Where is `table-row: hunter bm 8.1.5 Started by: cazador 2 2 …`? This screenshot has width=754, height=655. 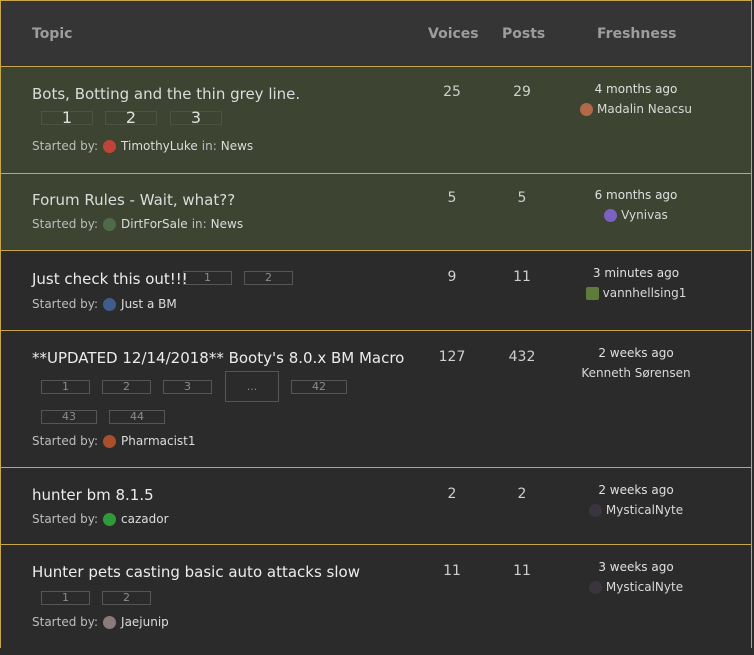
table-row: hunter bm 8.1.5 Started by: cazador 2 2 … is located at coordinates (376, 506).